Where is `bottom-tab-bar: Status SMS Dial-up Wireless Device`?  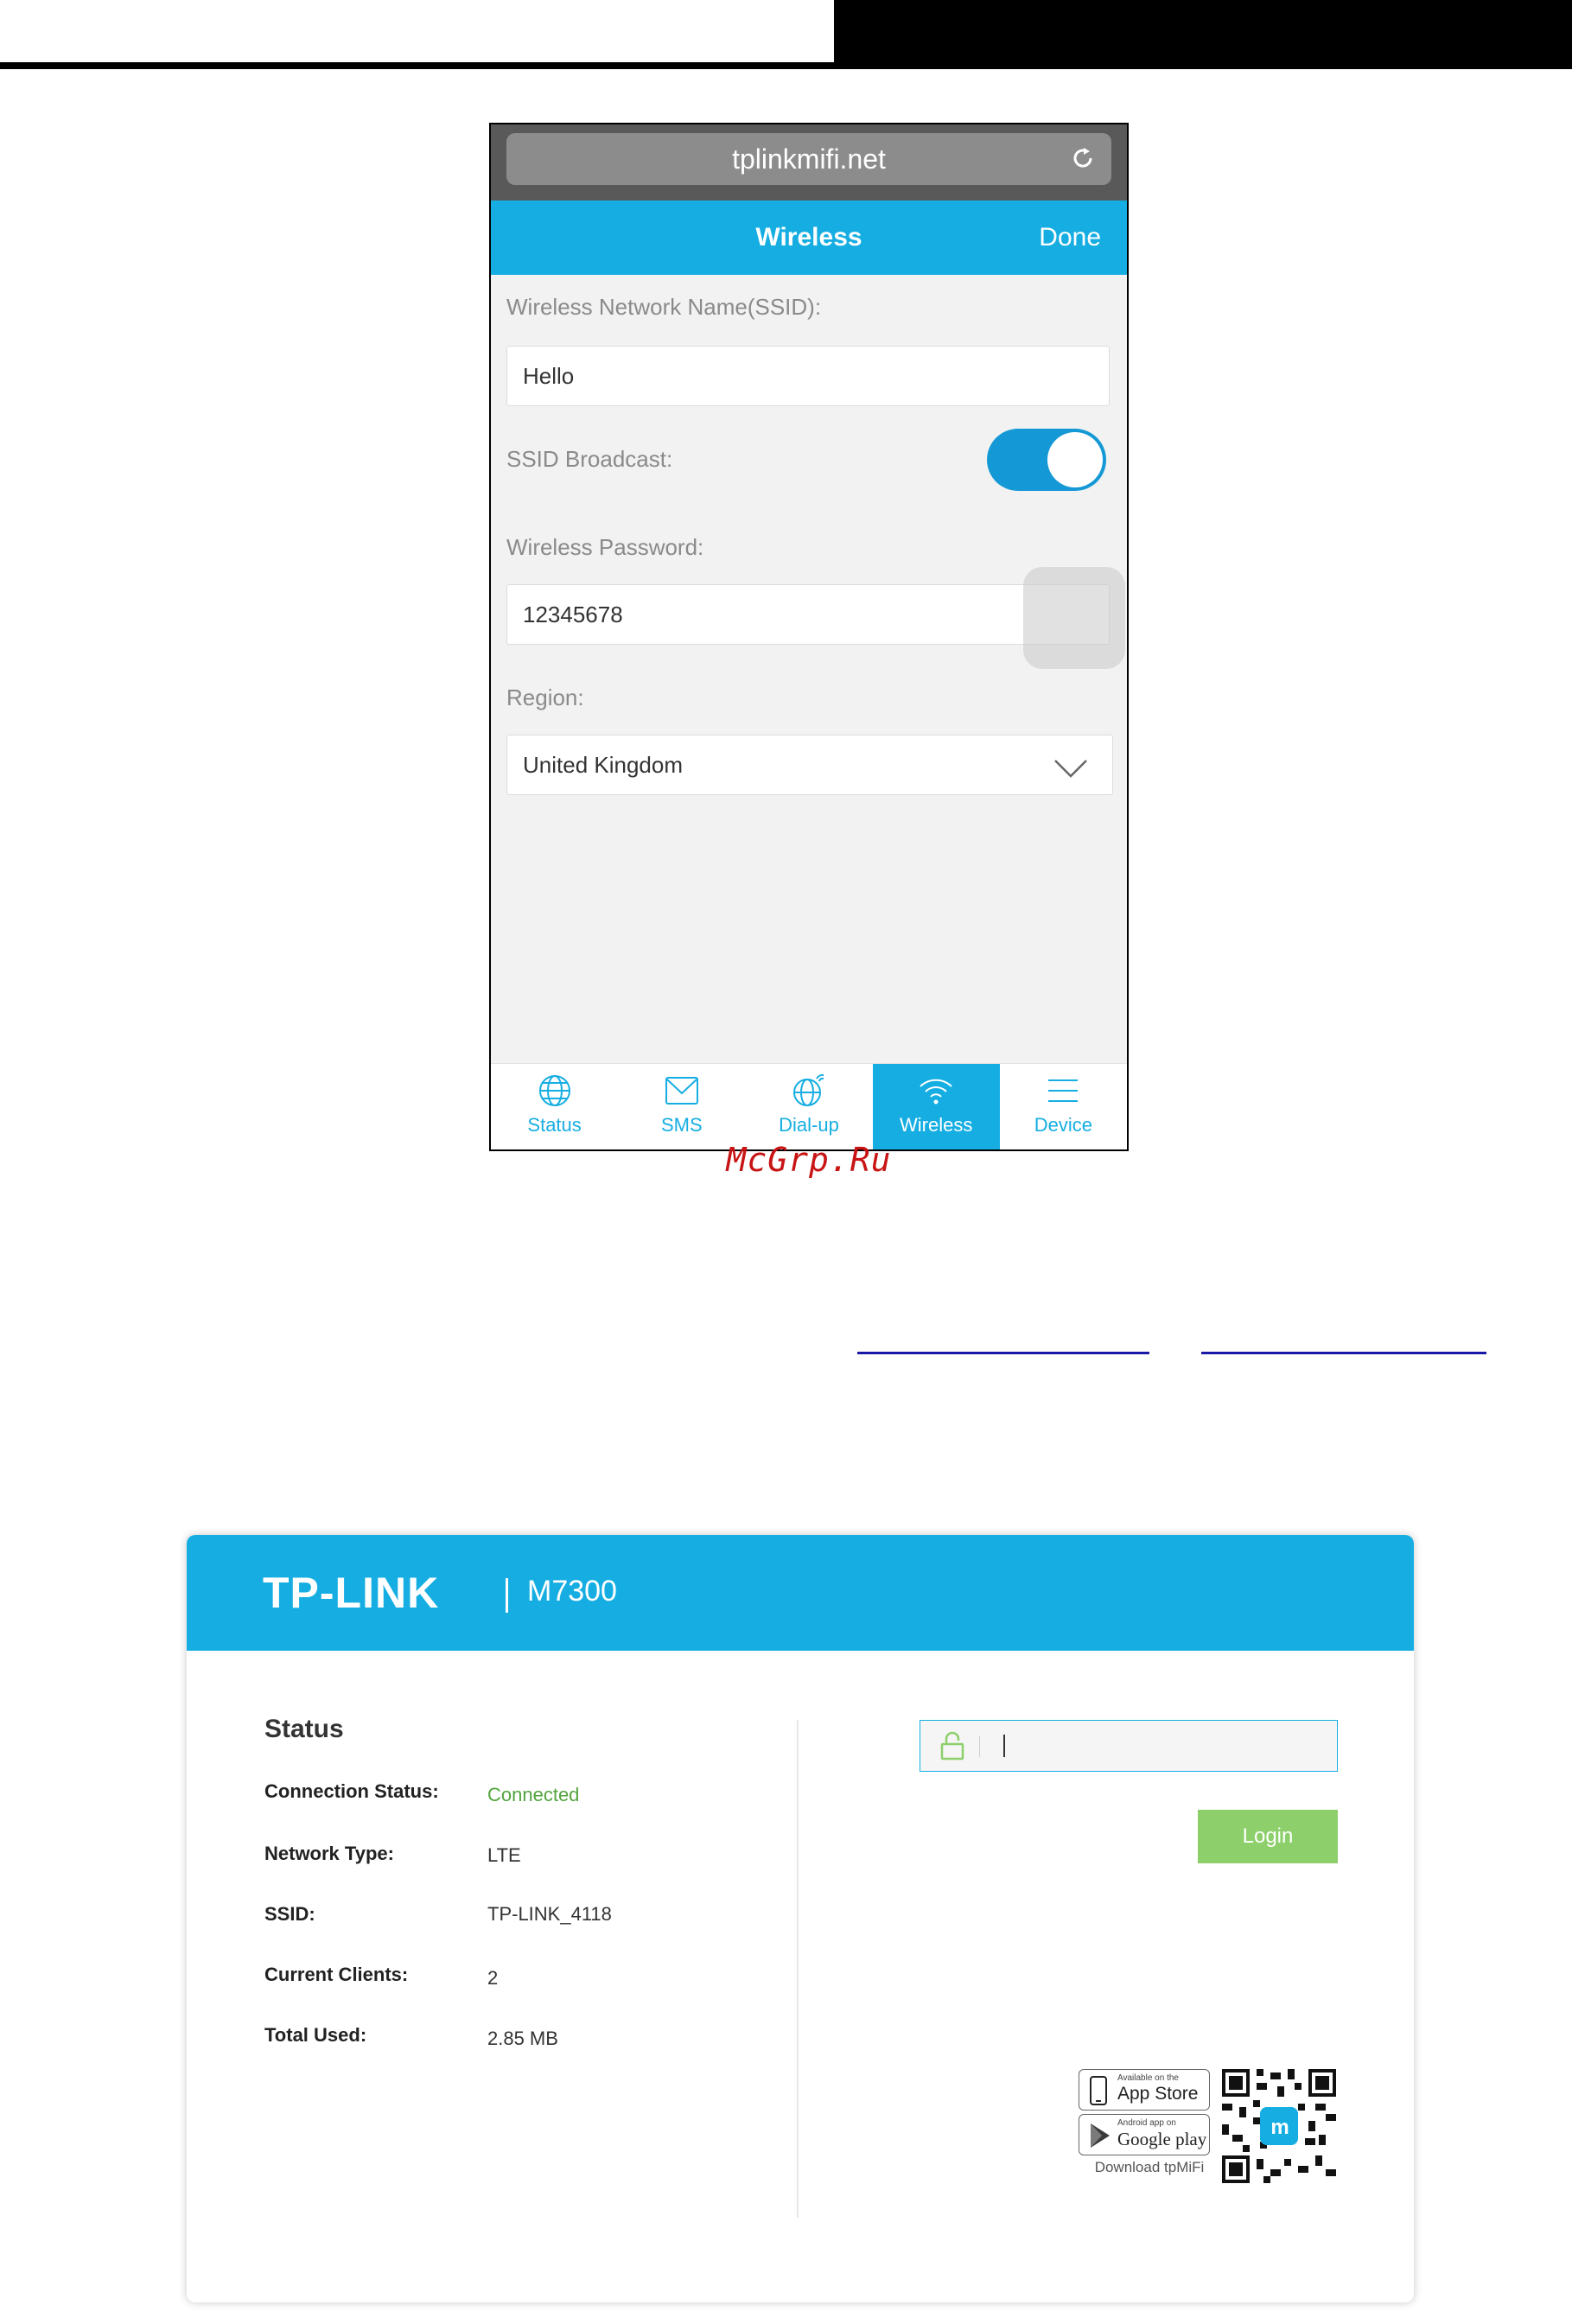 bottom-tab-bar: Status SMS Dial-up Wireless Device is located at coordinates (809, 1106).